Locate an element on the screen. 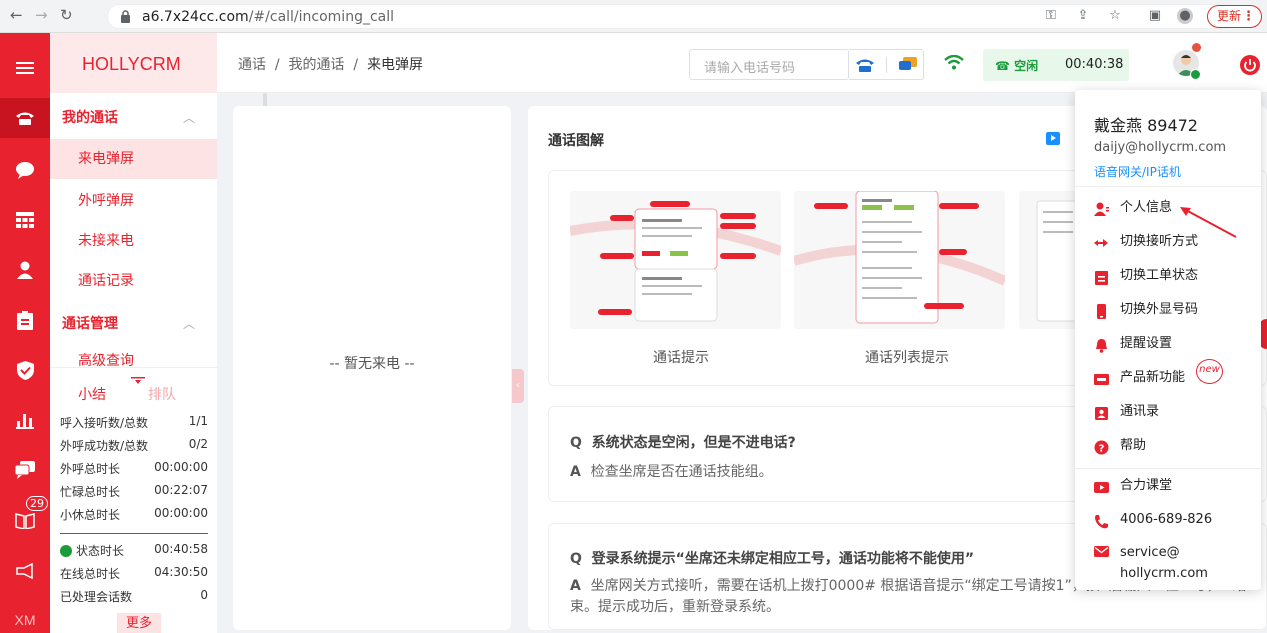 This screenshot has width=1267, height=633. chat-icon is located at coordinates (25, 170).